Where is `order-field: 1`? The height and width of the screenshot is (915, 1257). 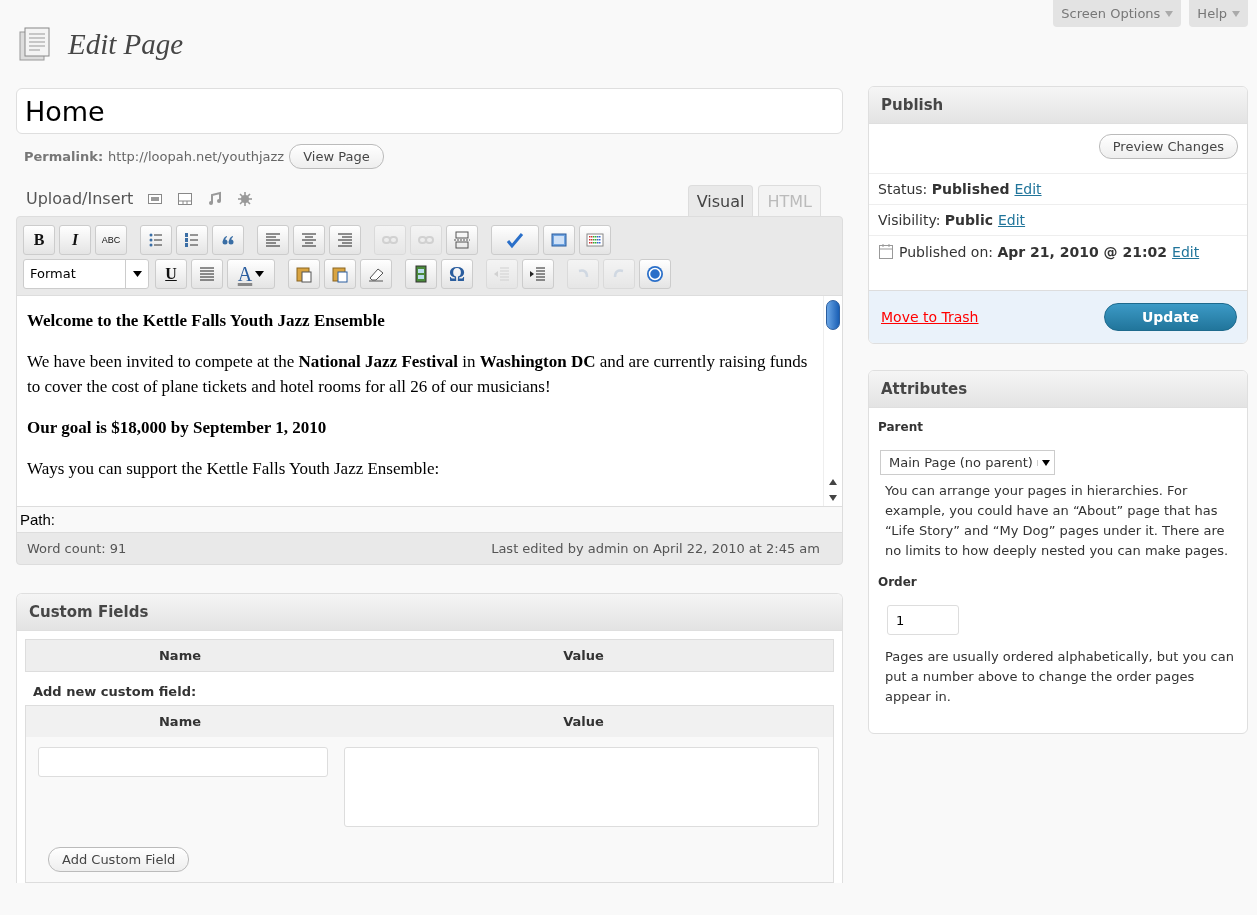 order-field: 1 is located at coordinates (923, 620).